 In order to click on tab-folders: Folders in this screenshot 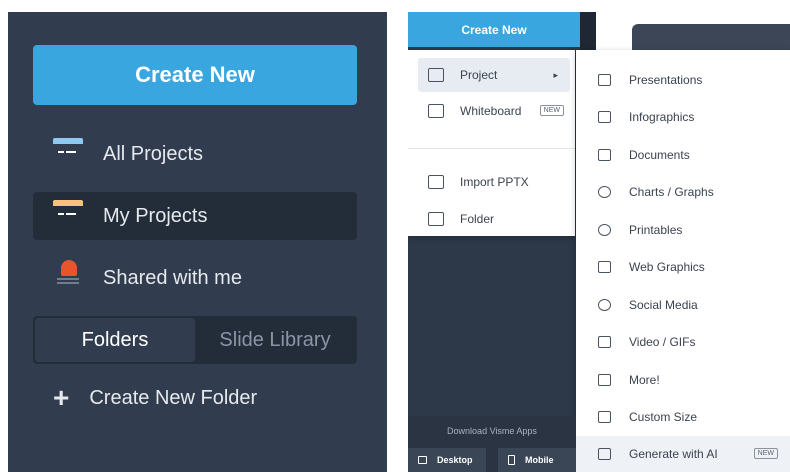, I will do `click(115, 340)`.